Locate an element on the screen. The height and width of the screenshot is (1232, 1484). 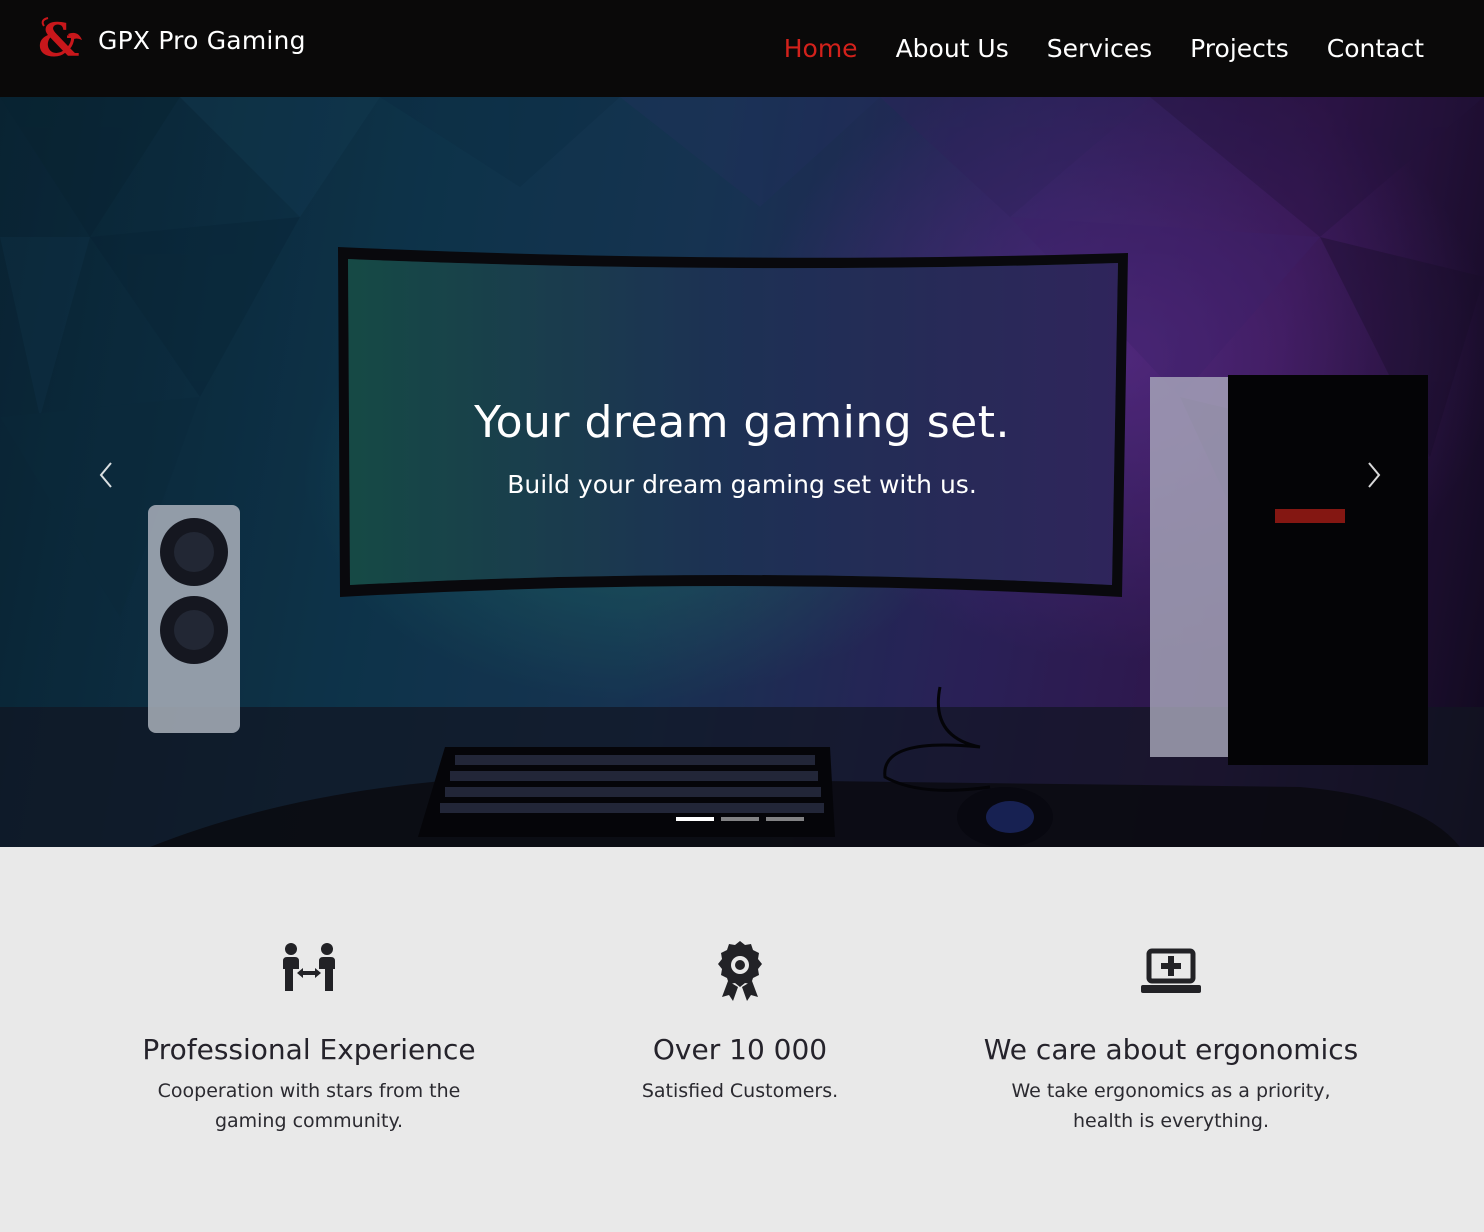
hero-subtitle: Build your dream gaming set with us. is located at coordinates (742, 484).